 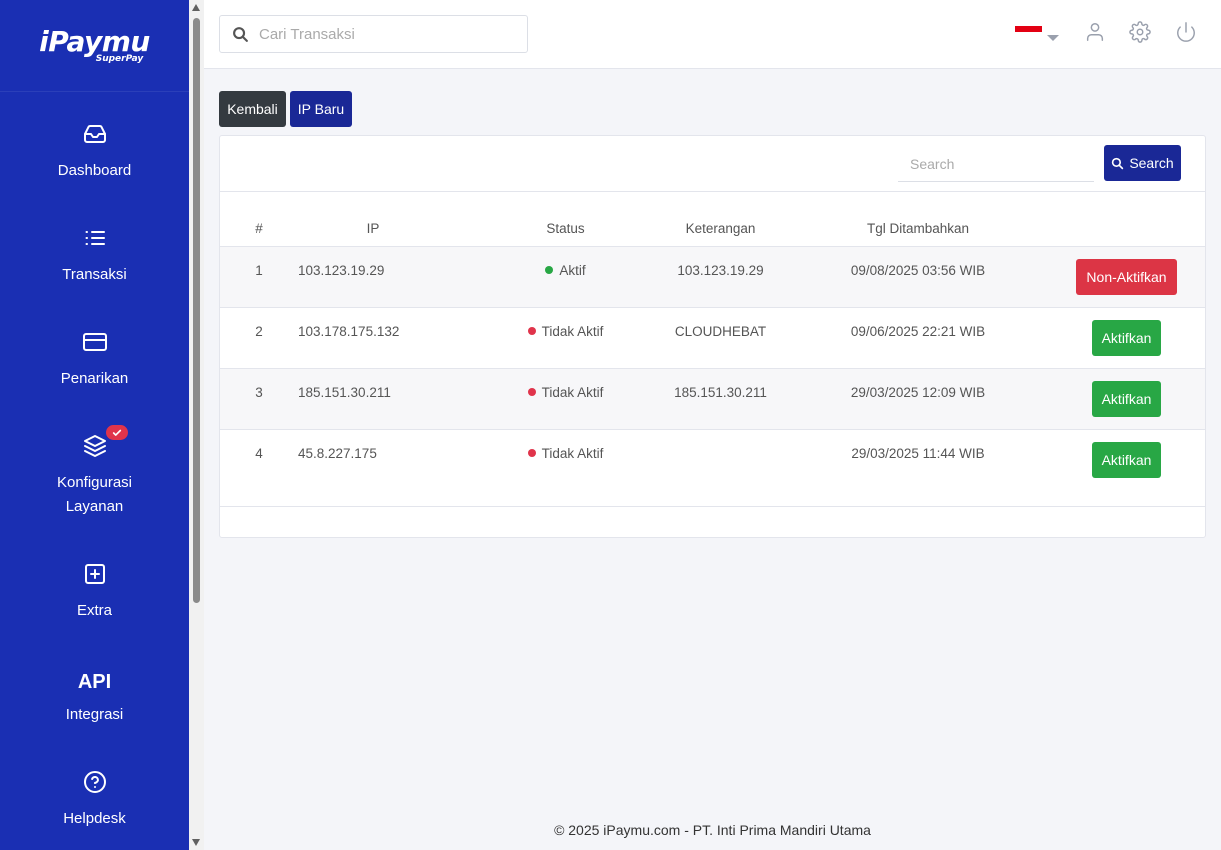 What do you see at coordinates (918, 229) in the screenshot?
I see `column-header: Tgl Ditambahkan` at bounding box center [918, 229].